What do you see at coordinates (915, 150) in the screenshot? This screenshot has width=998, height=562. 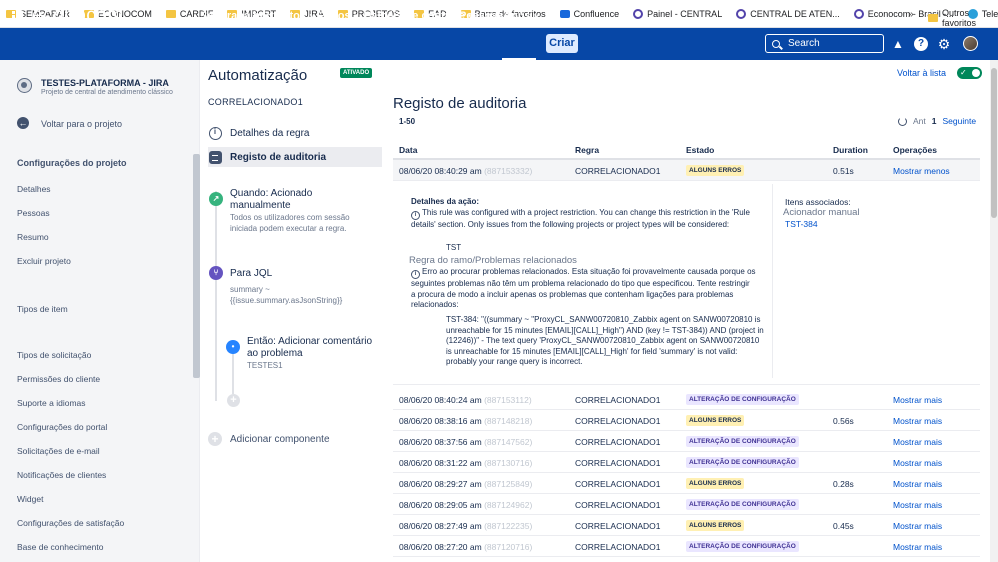 I see `column-header-operations: Operações` at bounding box center [915, 150].